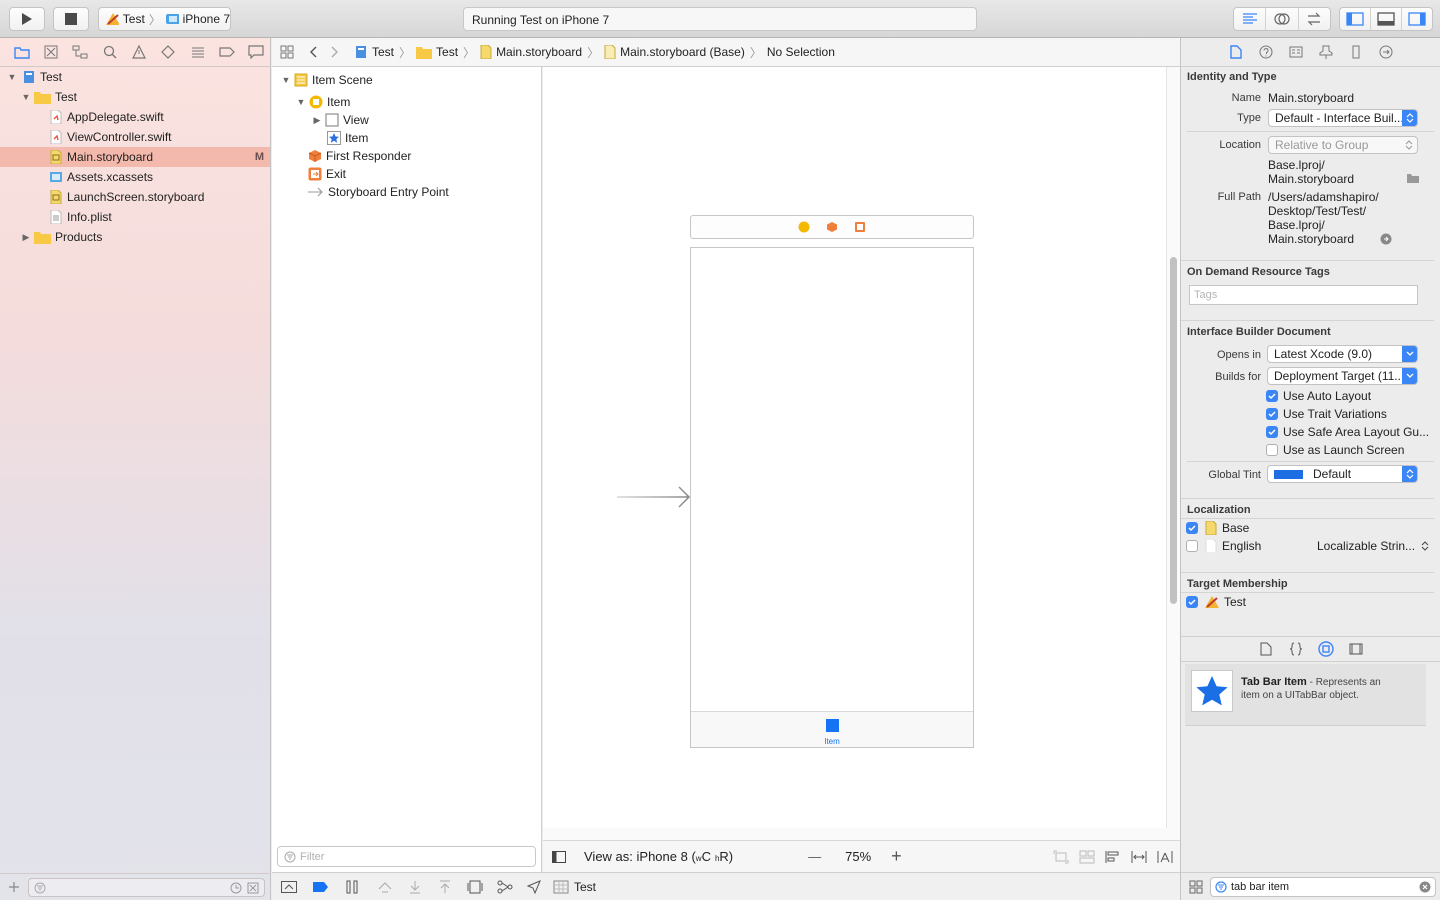 This screenshot has height=900, width=1440. Describe the element at coordinates (1342, 474) in the screenshot. I see `global-tint-popup: Default` at that location.